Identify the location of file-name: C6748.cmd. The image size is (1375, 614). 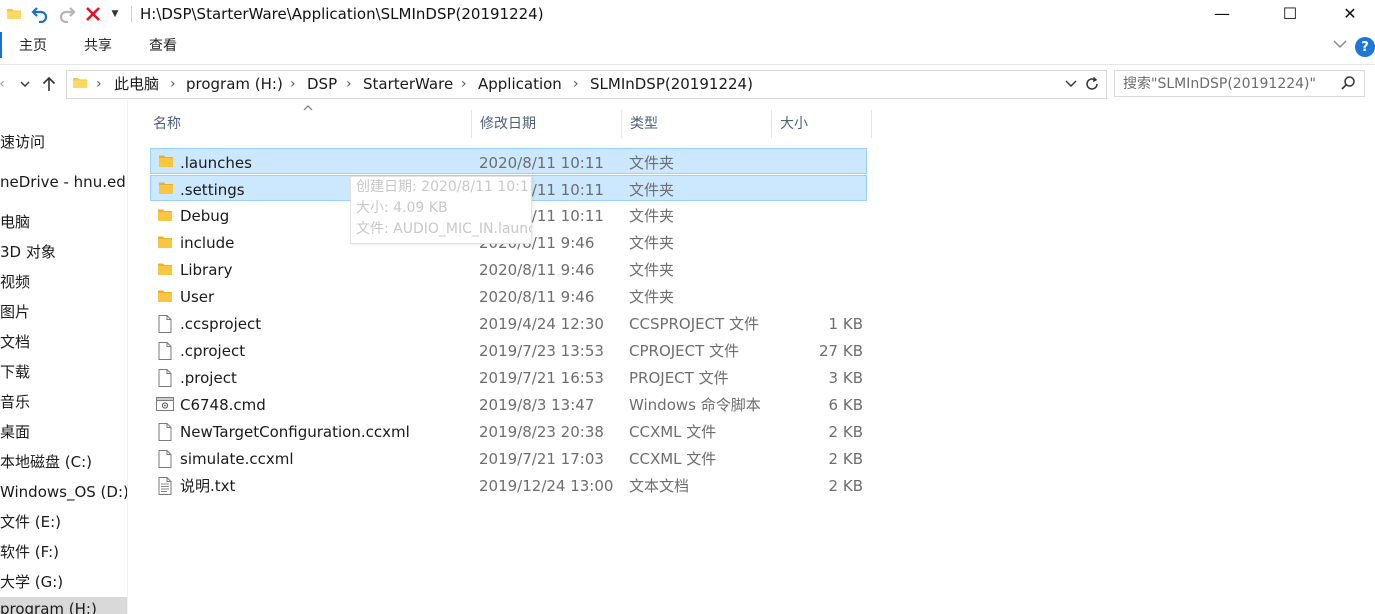
(223, 405).